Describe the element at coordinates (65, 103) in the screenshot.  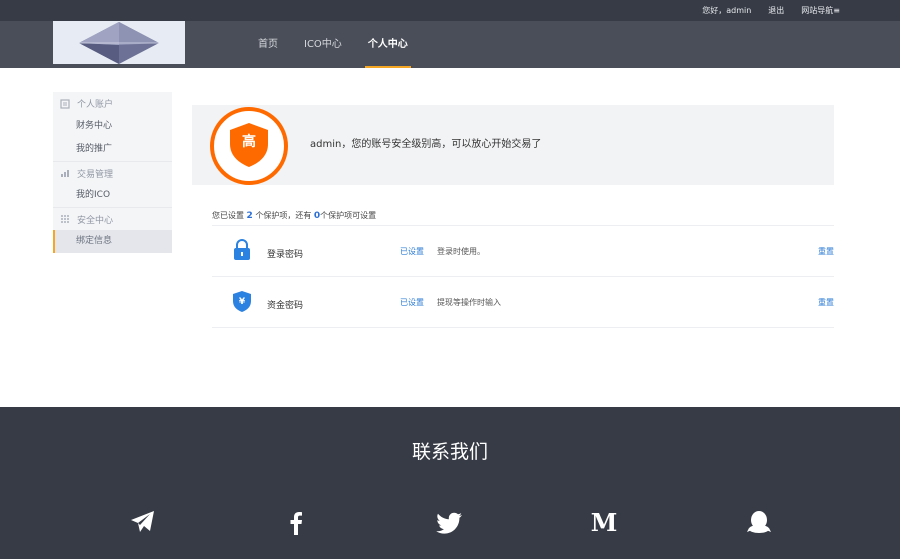
I see `document-icon` at that location.